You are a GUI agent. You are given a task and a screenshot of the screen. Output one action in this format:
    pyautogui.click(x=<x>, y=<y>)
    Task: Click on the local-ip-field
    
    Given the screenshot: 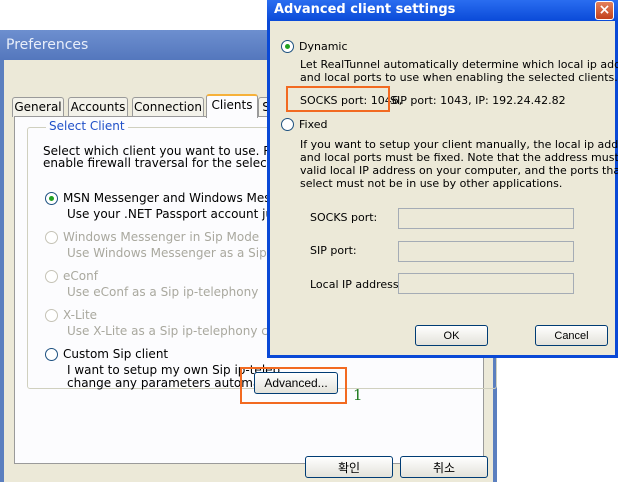 What is the action you would take?
    pyautogui.click(x=486, y=283)
    